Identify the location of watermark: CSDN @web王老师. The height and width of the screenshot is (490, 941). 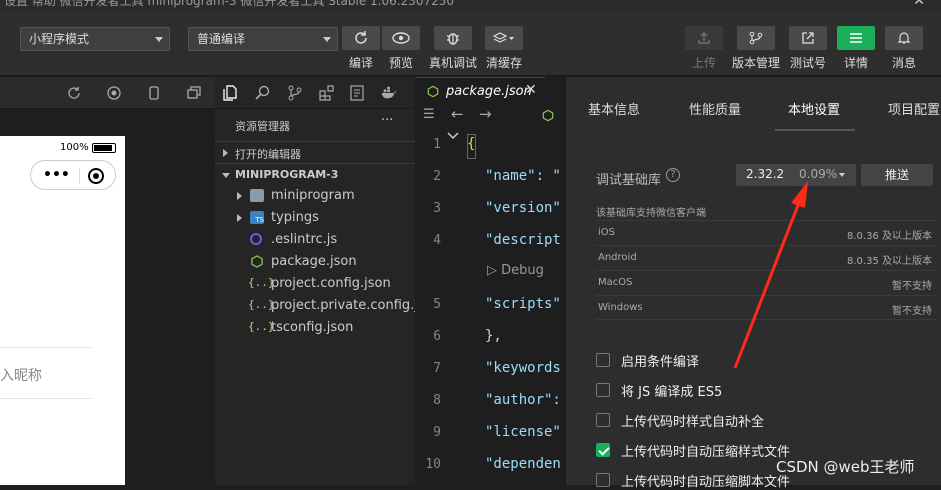
(845, 467).